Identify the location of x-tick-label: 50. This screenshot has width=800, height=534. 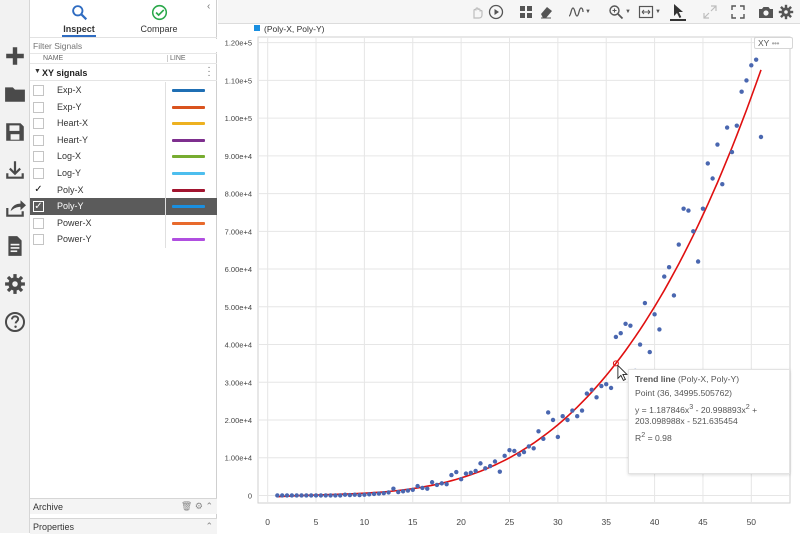
(752, 522).